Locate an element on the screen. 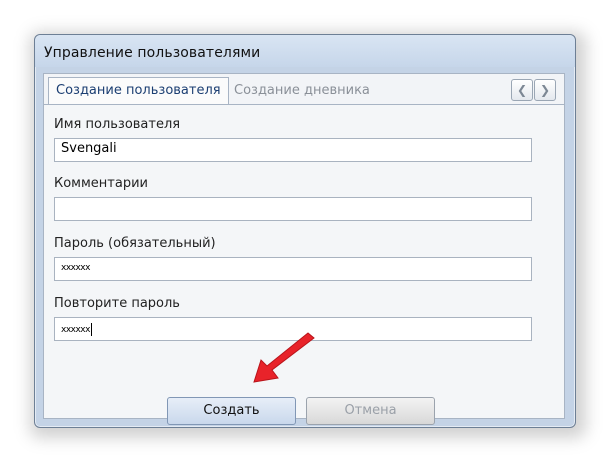 The image size is (611, 461). username-field: Svengali is located at coordinates (293, 150).